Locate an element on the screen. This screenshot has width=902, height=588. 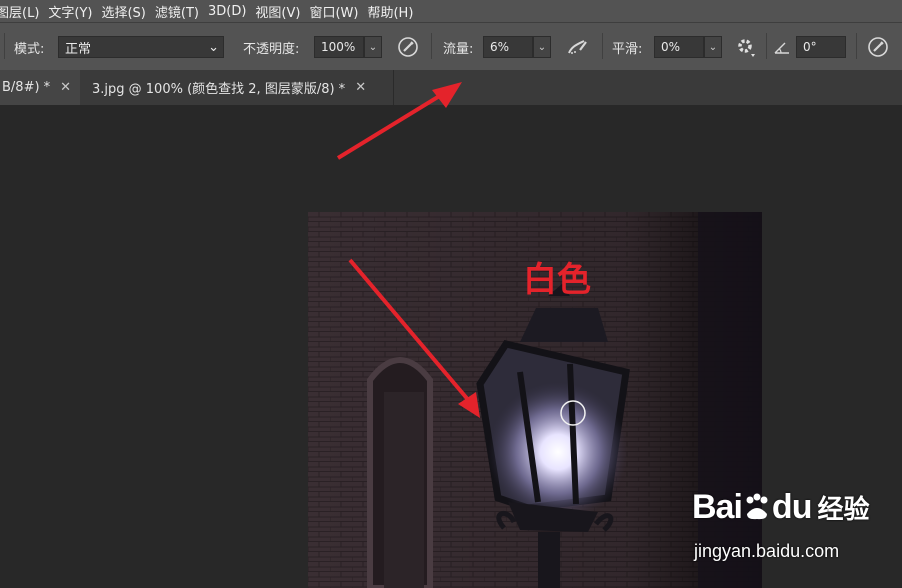
flow-dropdown: ⌄ is located at coordinates (542, 47).